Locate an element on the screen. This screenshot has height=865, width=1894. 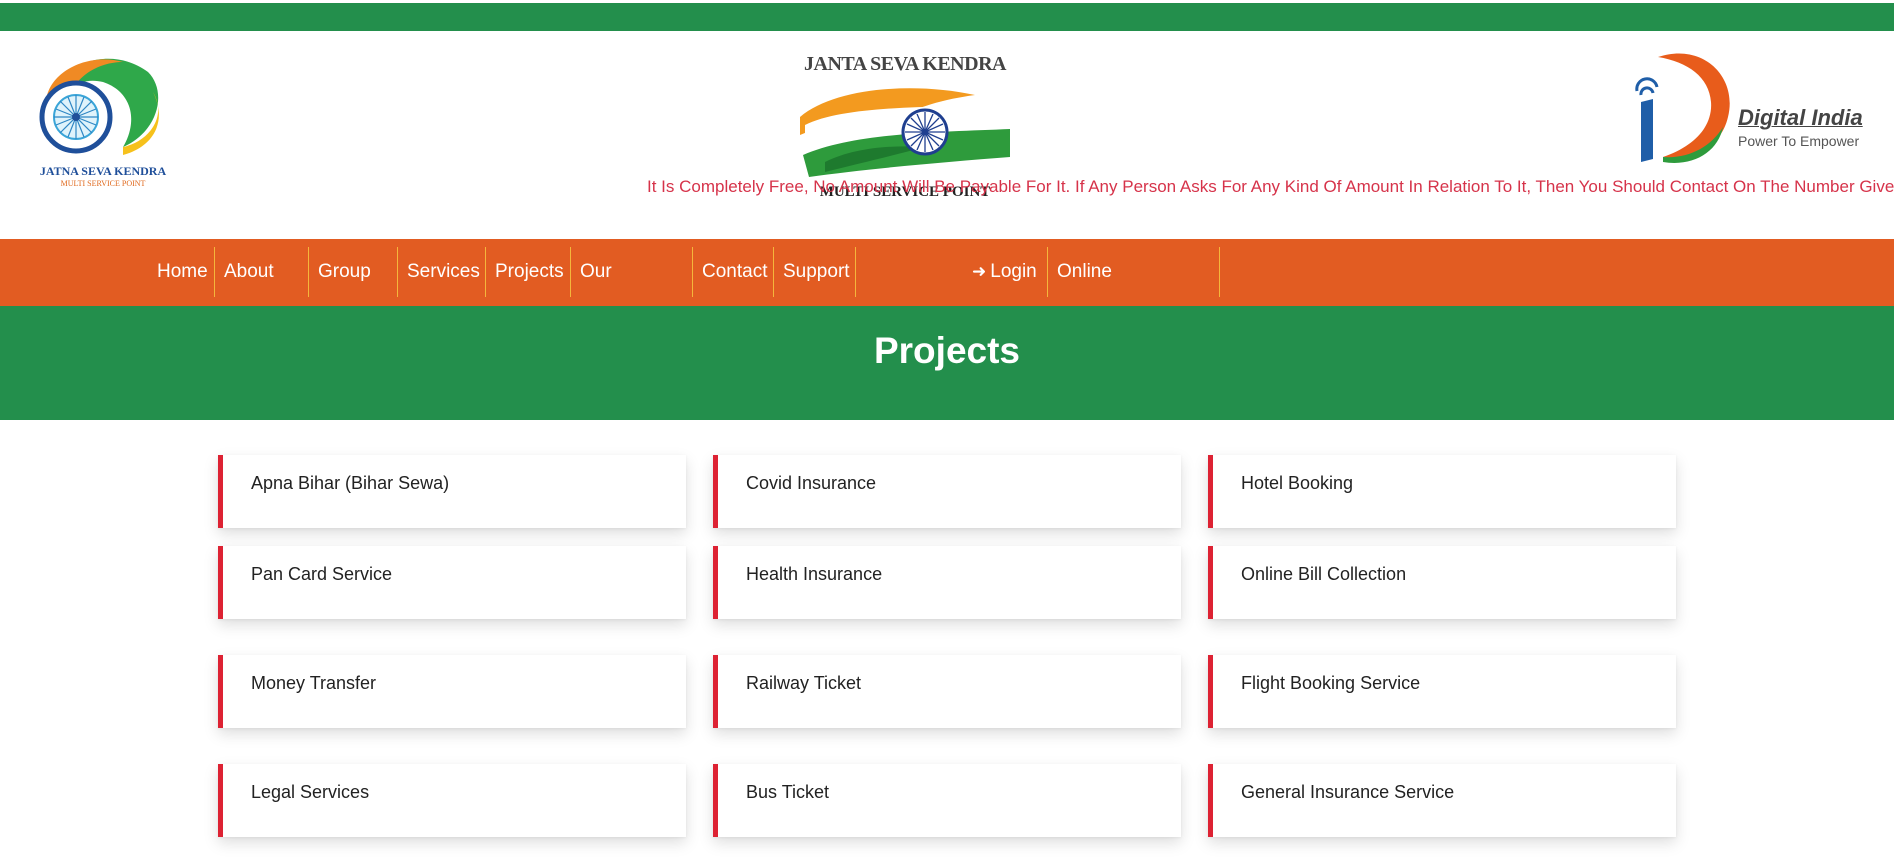
nav-home: Home is located at coordinates (181, 272).